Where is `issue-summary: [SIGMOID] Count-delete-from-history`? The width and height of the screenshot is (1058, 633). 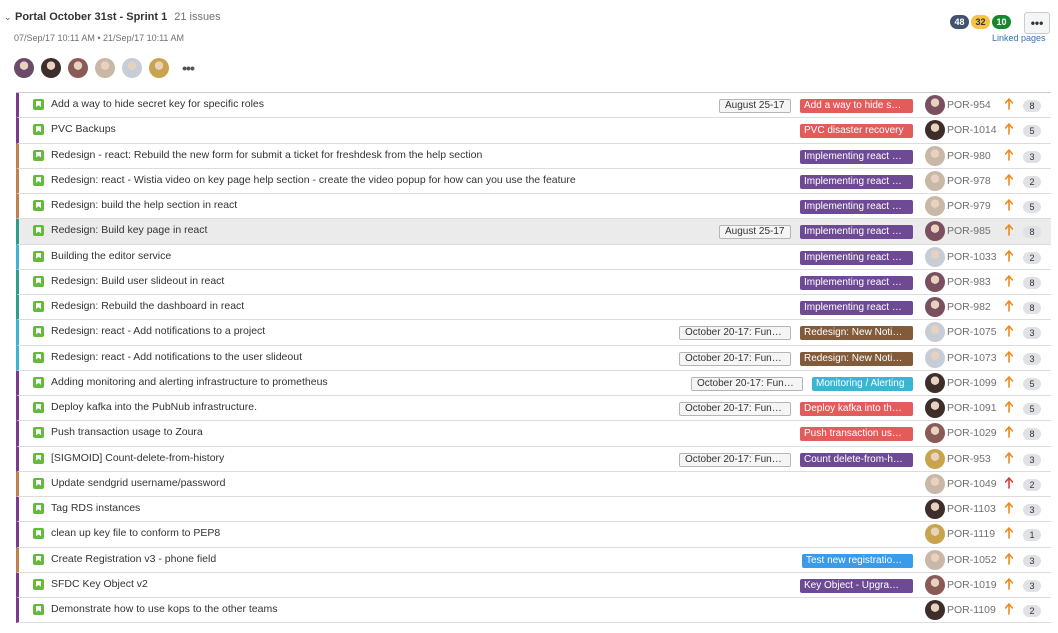 issue-summary: [SIGMOID] Count-delete-from-history is located at coordinates (137, 458).